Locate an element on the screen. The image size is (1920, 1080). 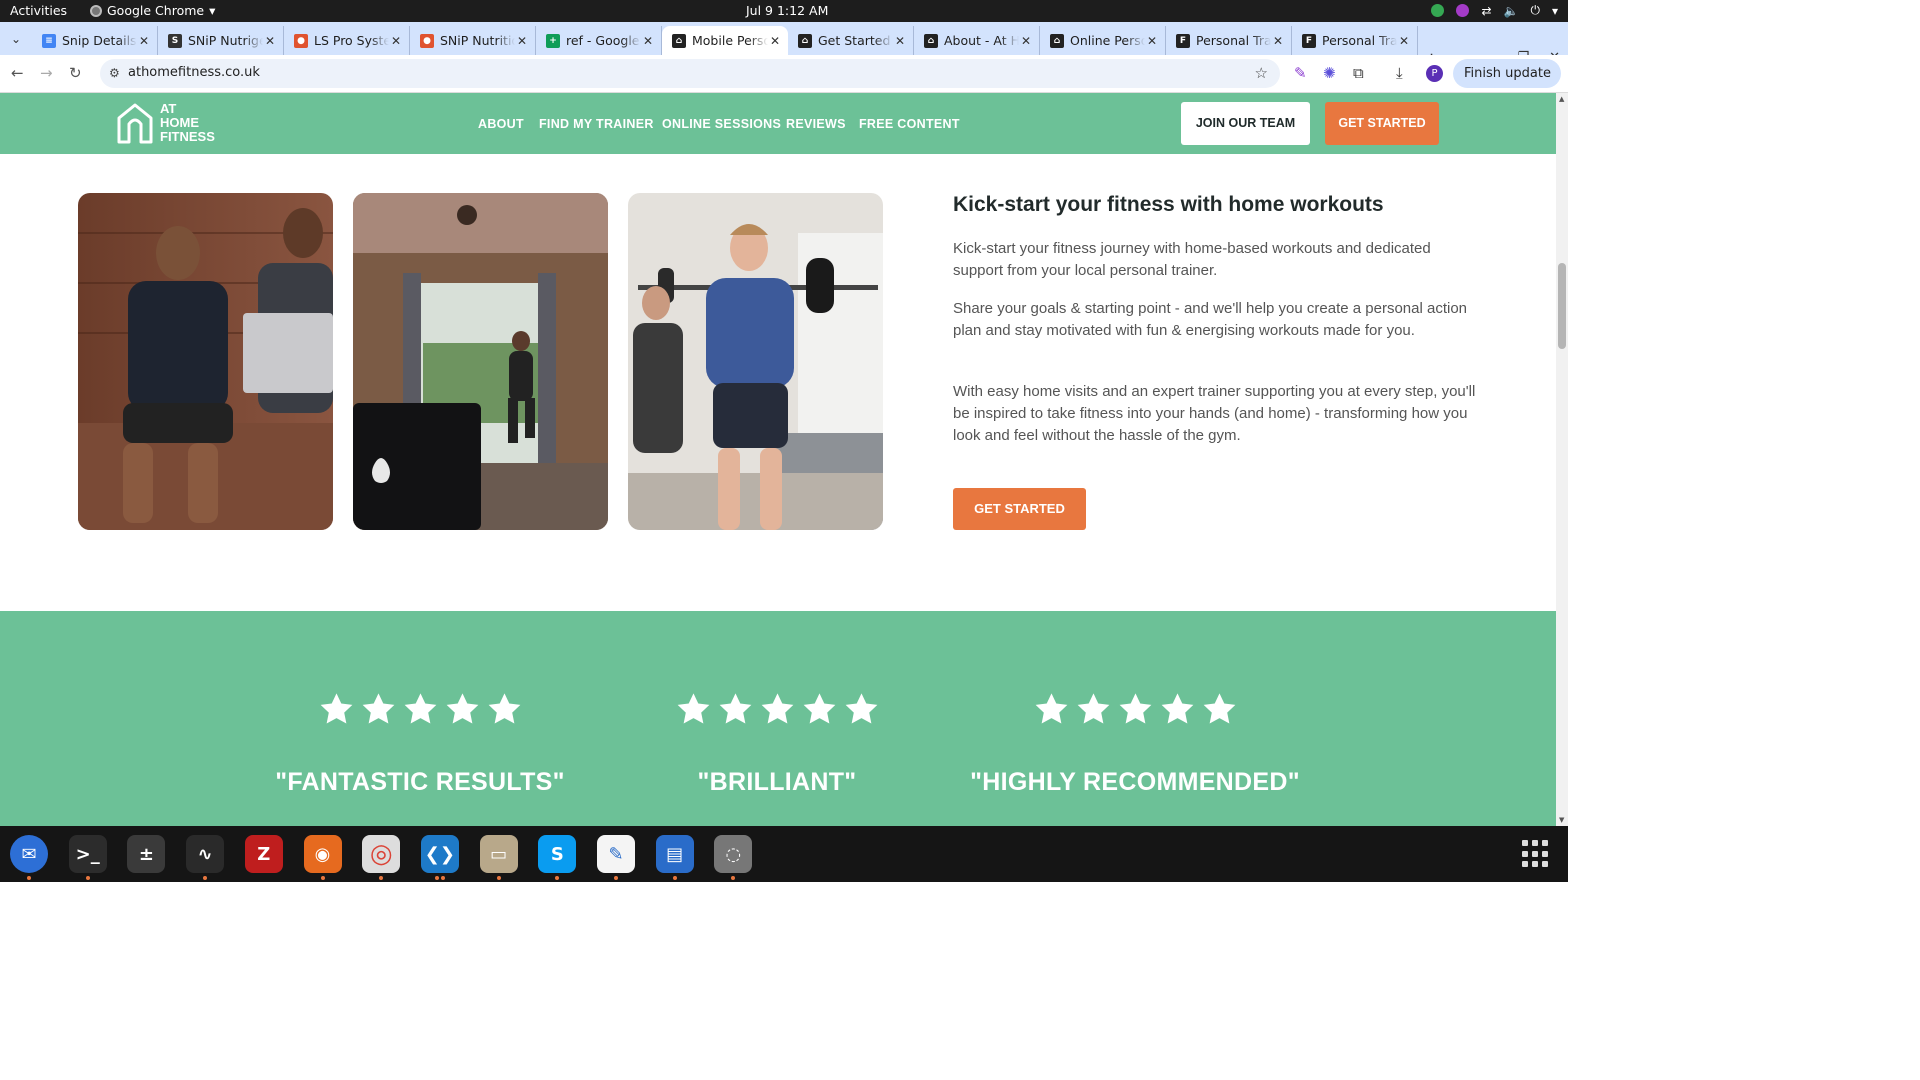
tab-title: Online Personal Training is located at coordinates (1107, 40).